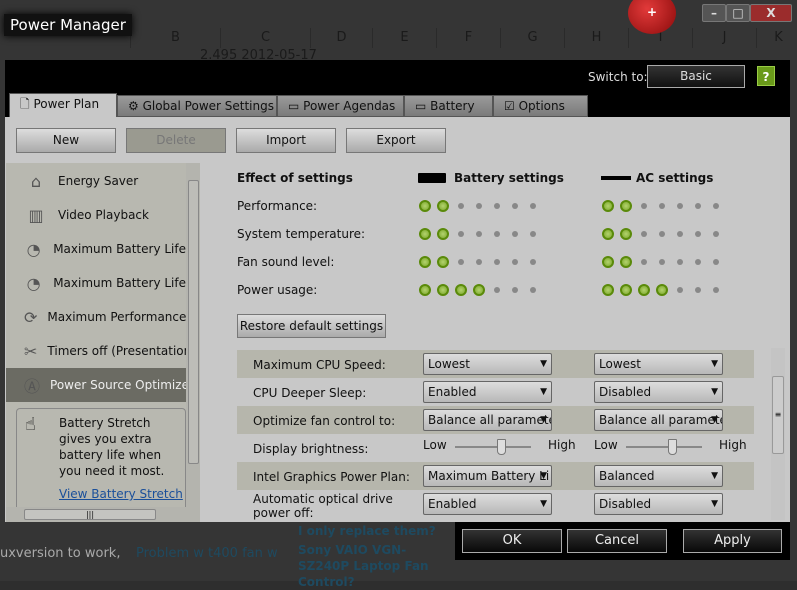 The height and width of the screenshot is (590, 797). Describe the element at coordinates (617, 541) in the screenshot. I see `cancel-button: Cancel` at that location.